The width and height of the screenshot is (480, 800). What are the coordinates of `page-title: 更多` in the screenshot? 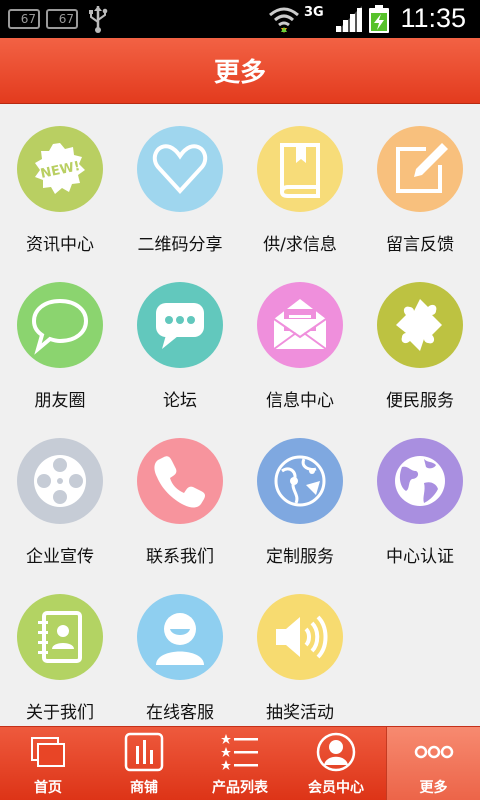 It's located at (239, 73).